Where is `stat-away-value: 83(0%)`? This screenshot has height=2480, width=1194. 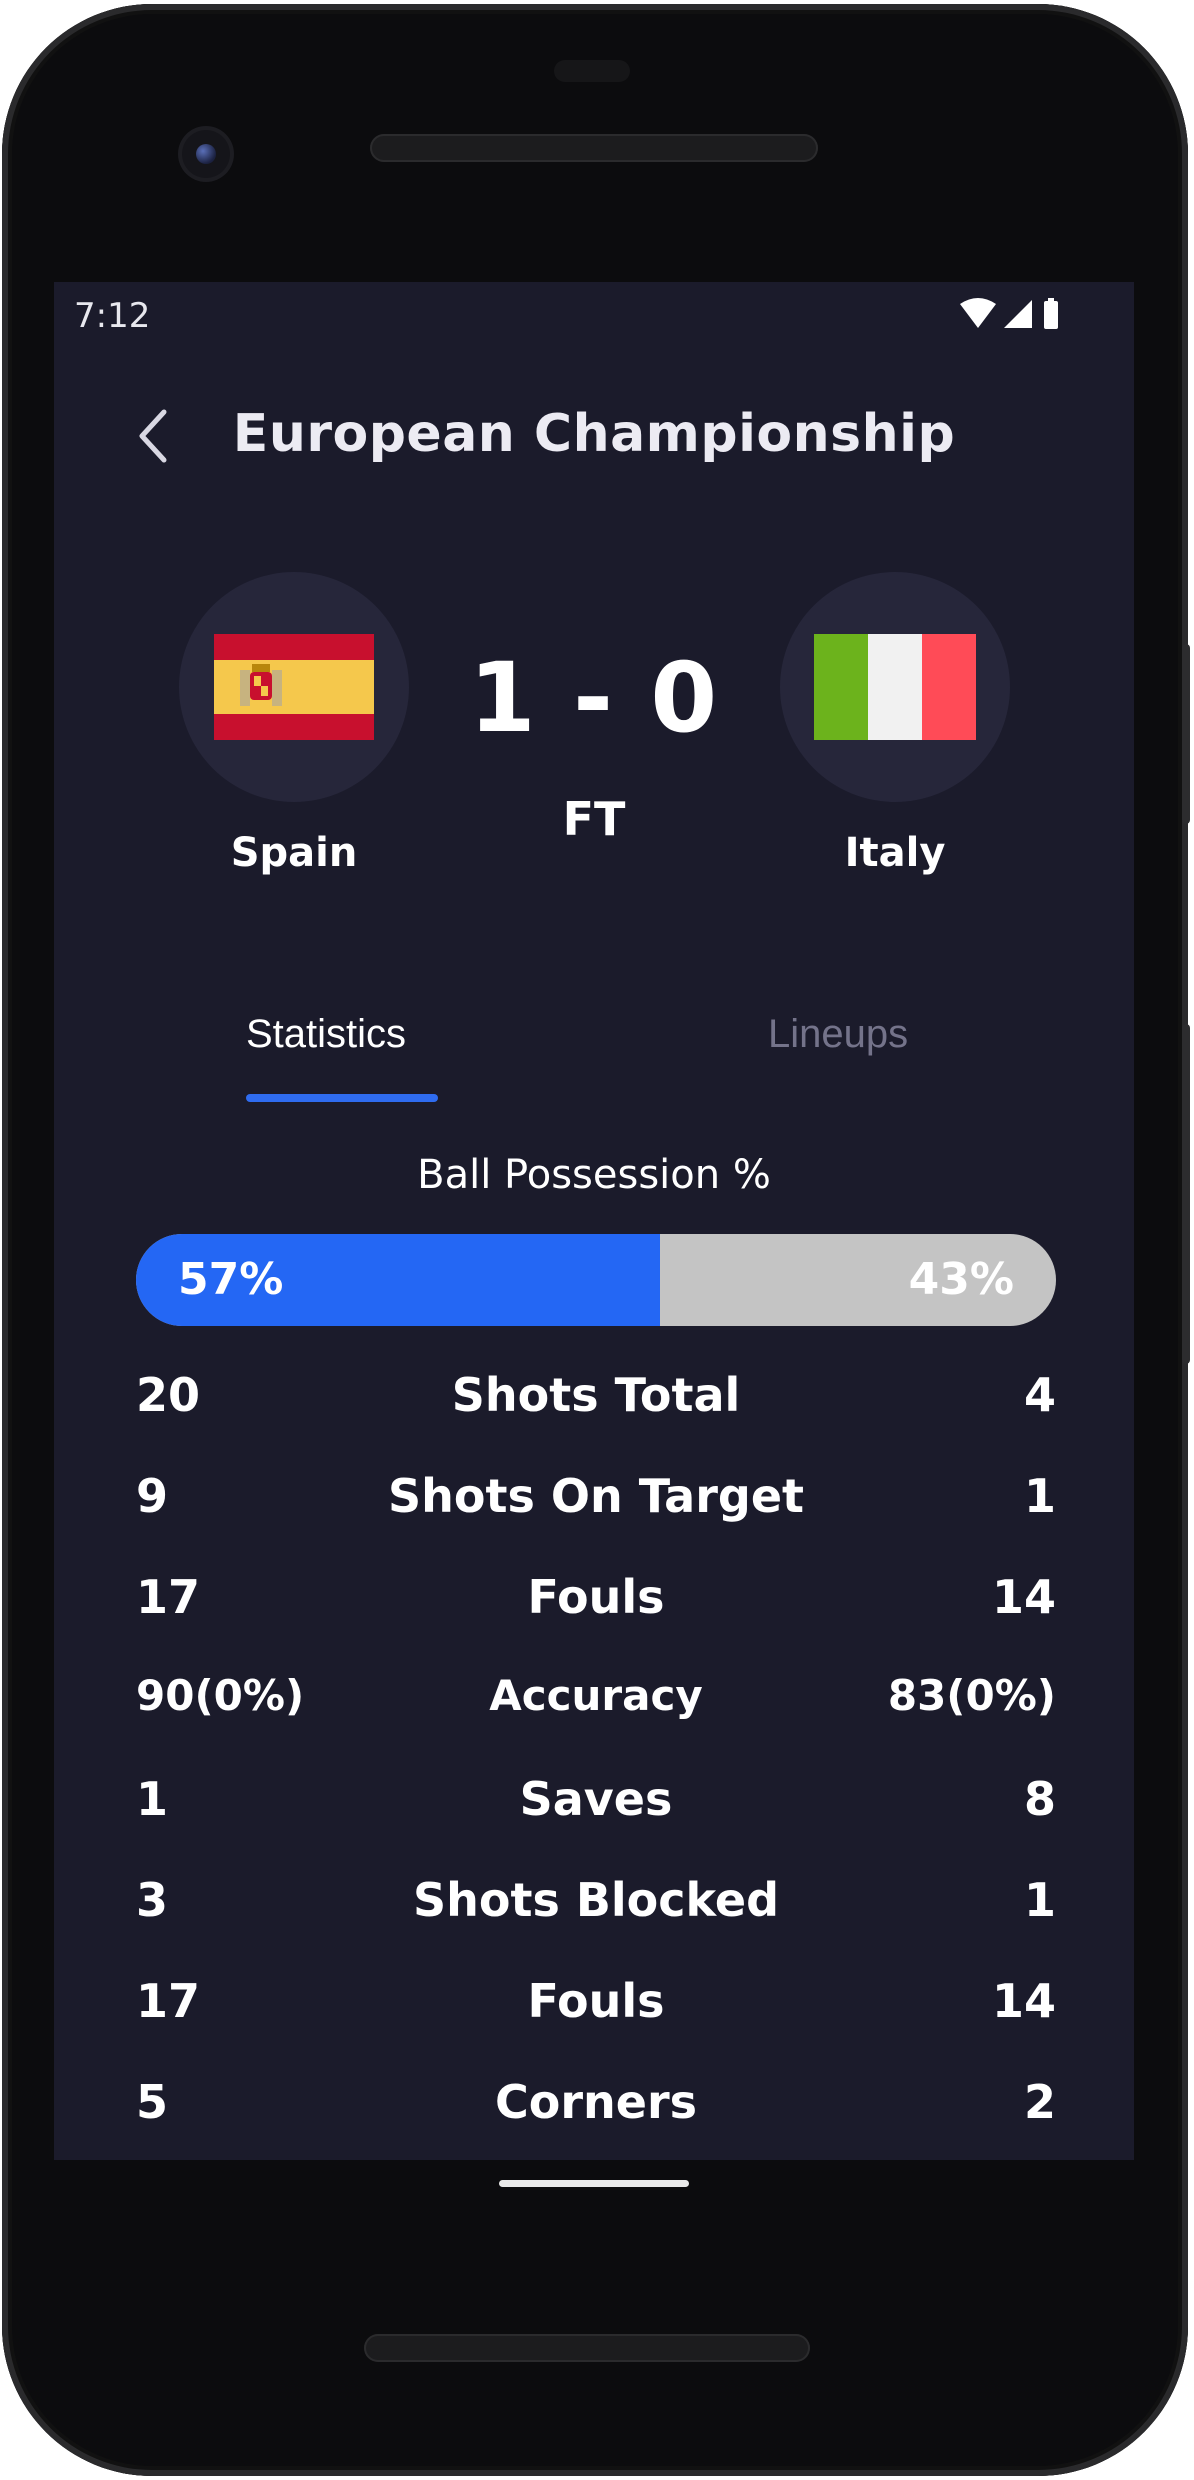
stat-away-value: 83(0%) is located at coordinates (971, 1695).